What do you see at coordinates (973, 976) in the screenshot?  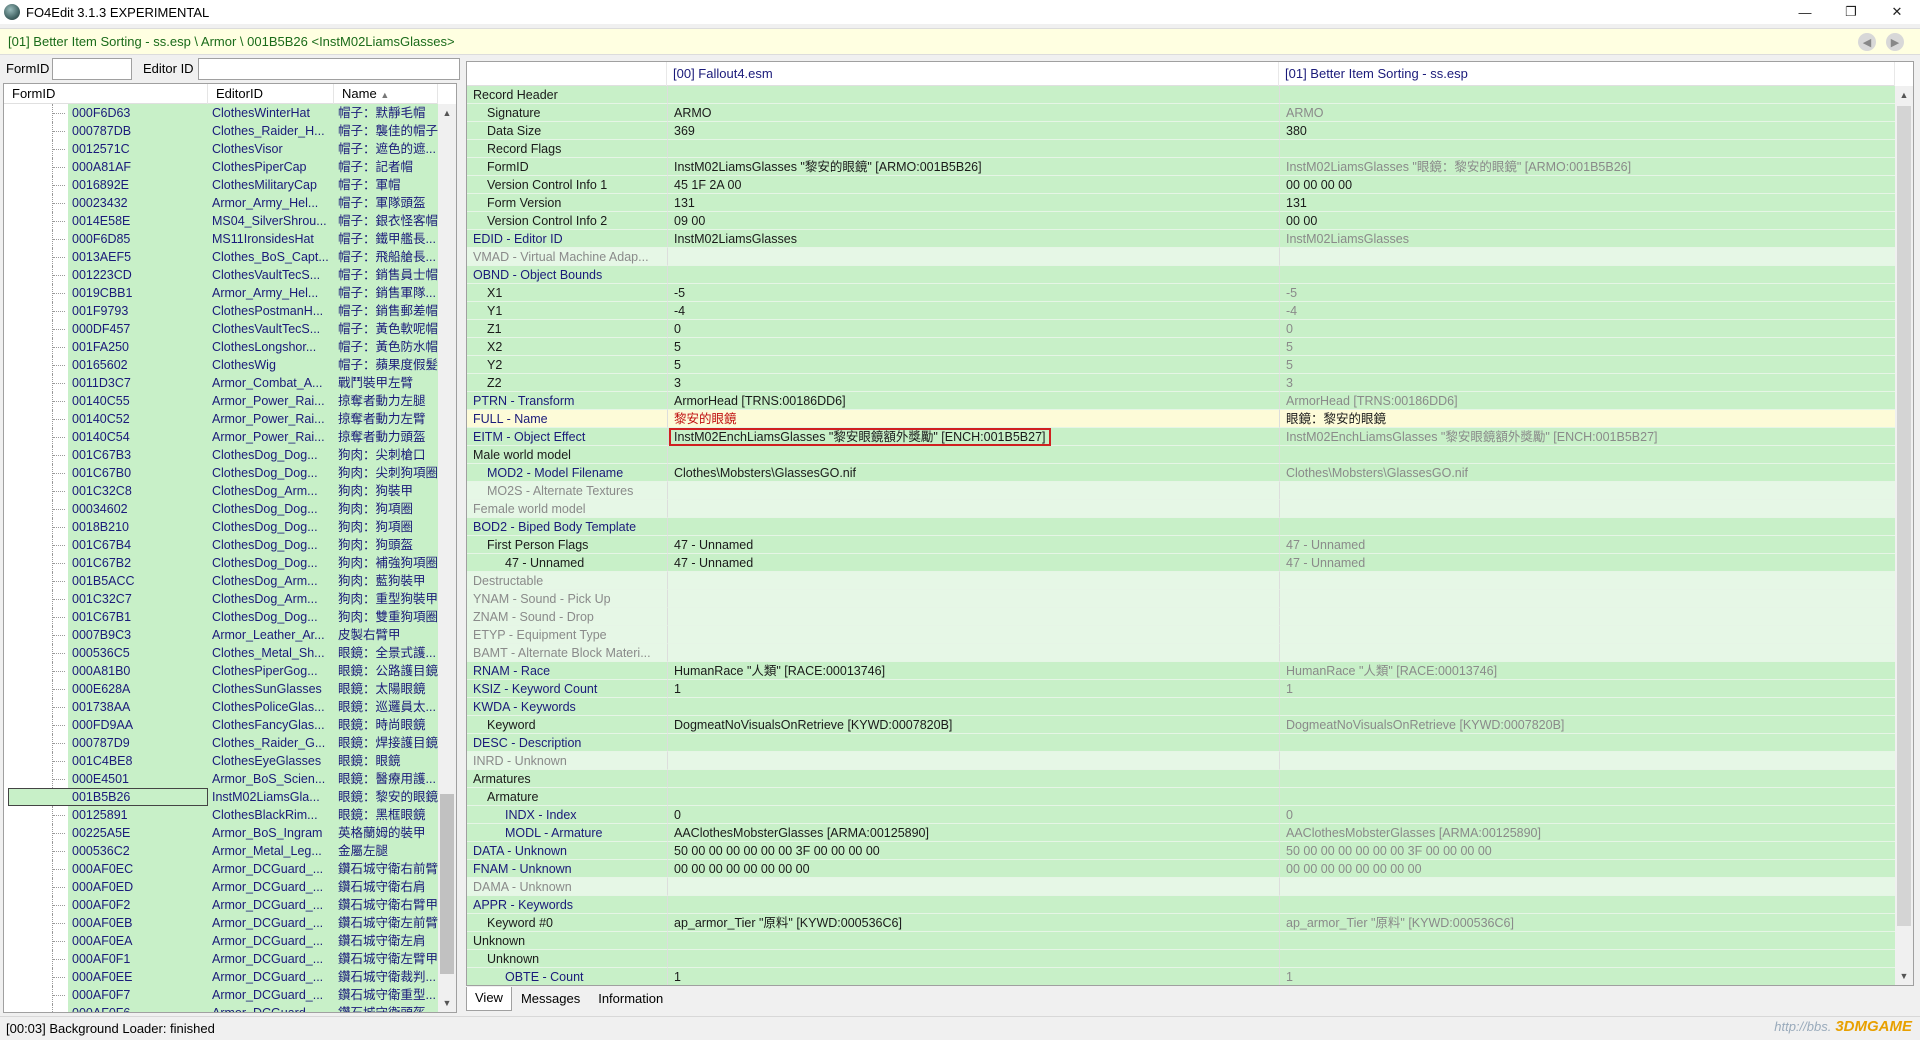 I see `master-value: 1` at bounding box center [973, 976].